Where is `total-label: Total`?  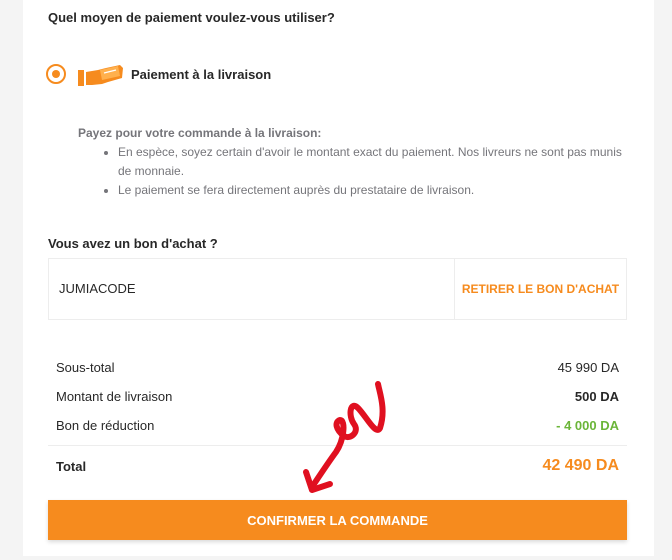
total-label: Total is located at coordinates (71, 466).